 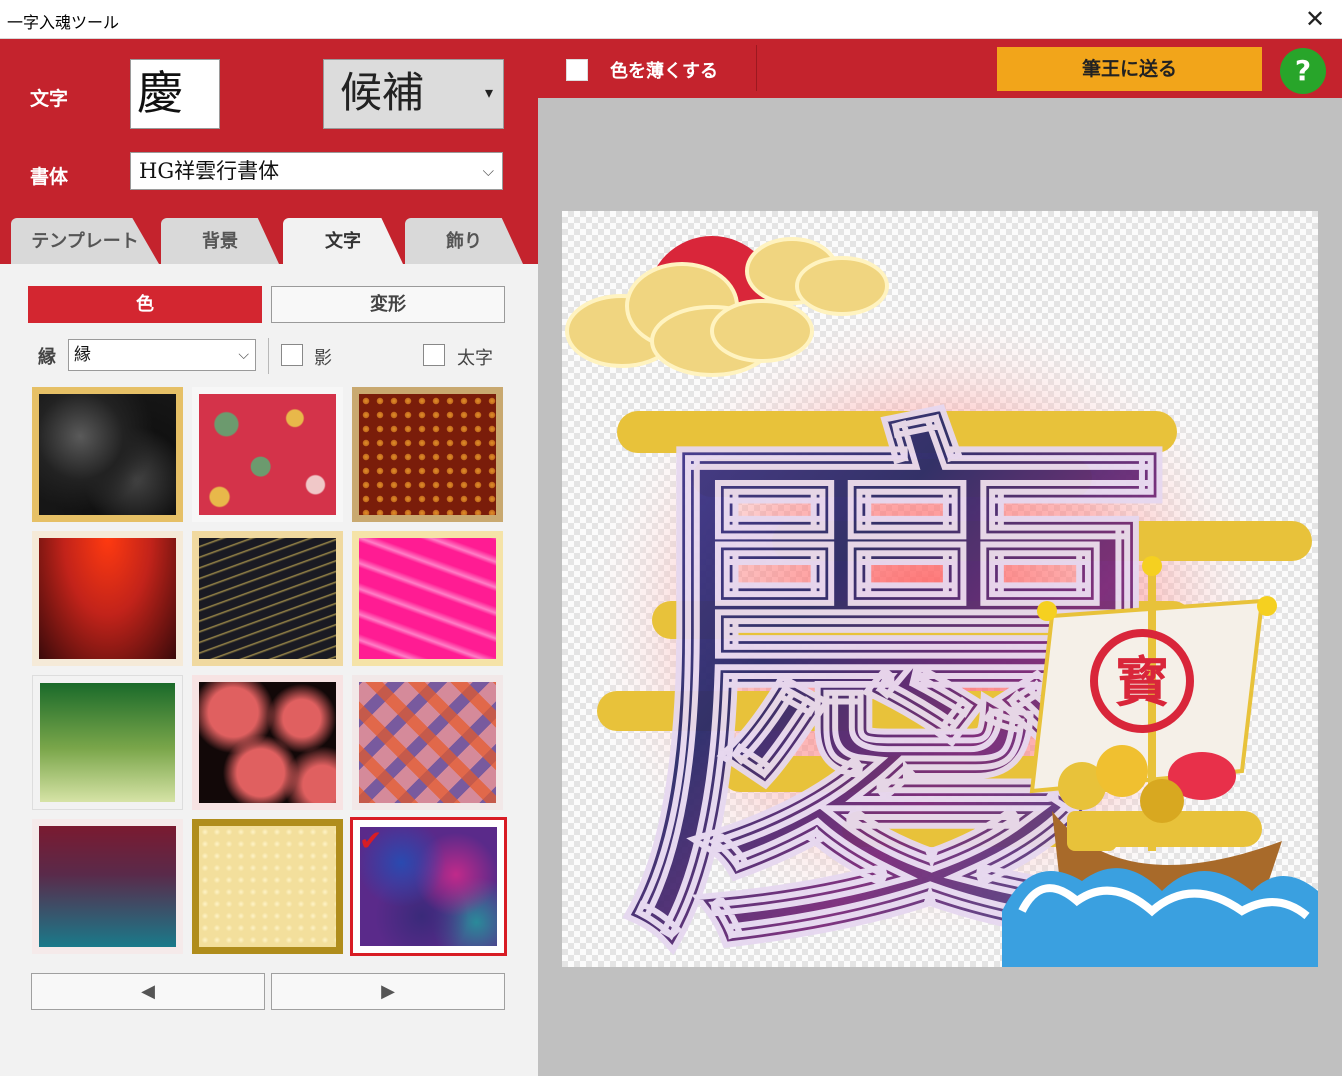 I want to click on segment-transform: 変形, so click(x=388, y=304).